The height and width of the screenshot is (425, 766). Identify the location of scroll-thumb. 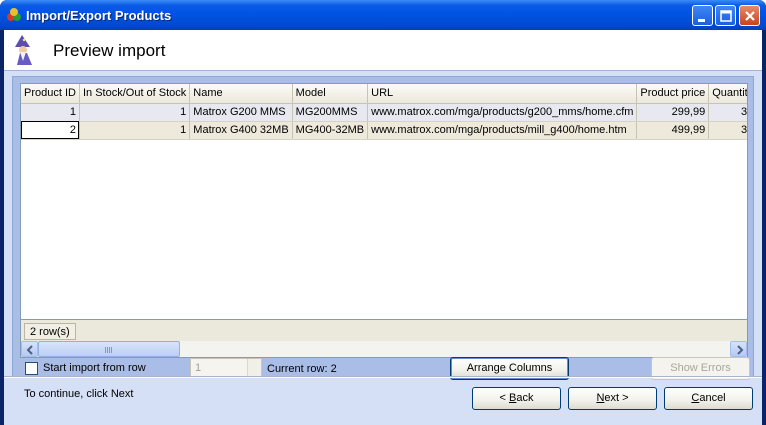
(109, 349).